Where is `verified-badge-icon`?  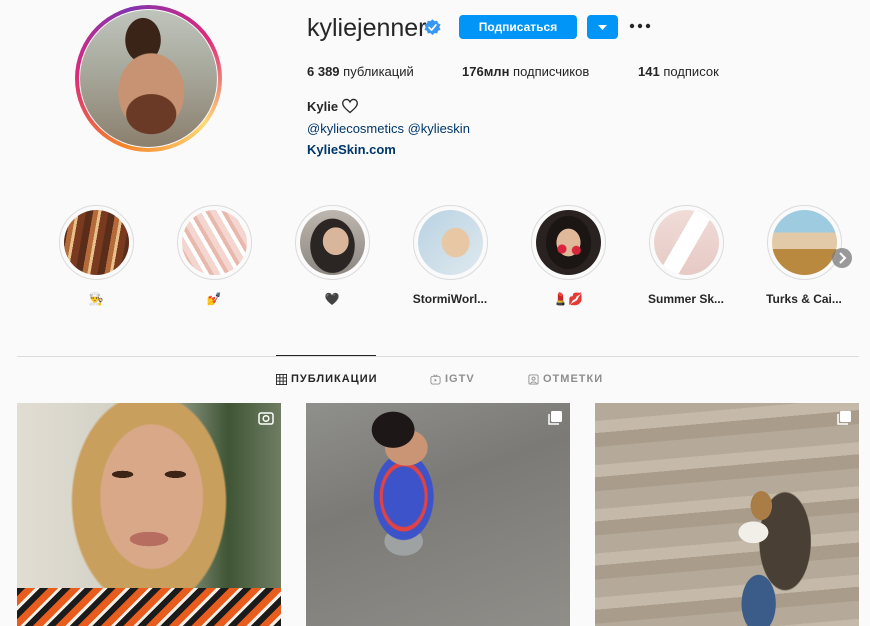
verified-badge-icon is located at coordinates (432, 27).